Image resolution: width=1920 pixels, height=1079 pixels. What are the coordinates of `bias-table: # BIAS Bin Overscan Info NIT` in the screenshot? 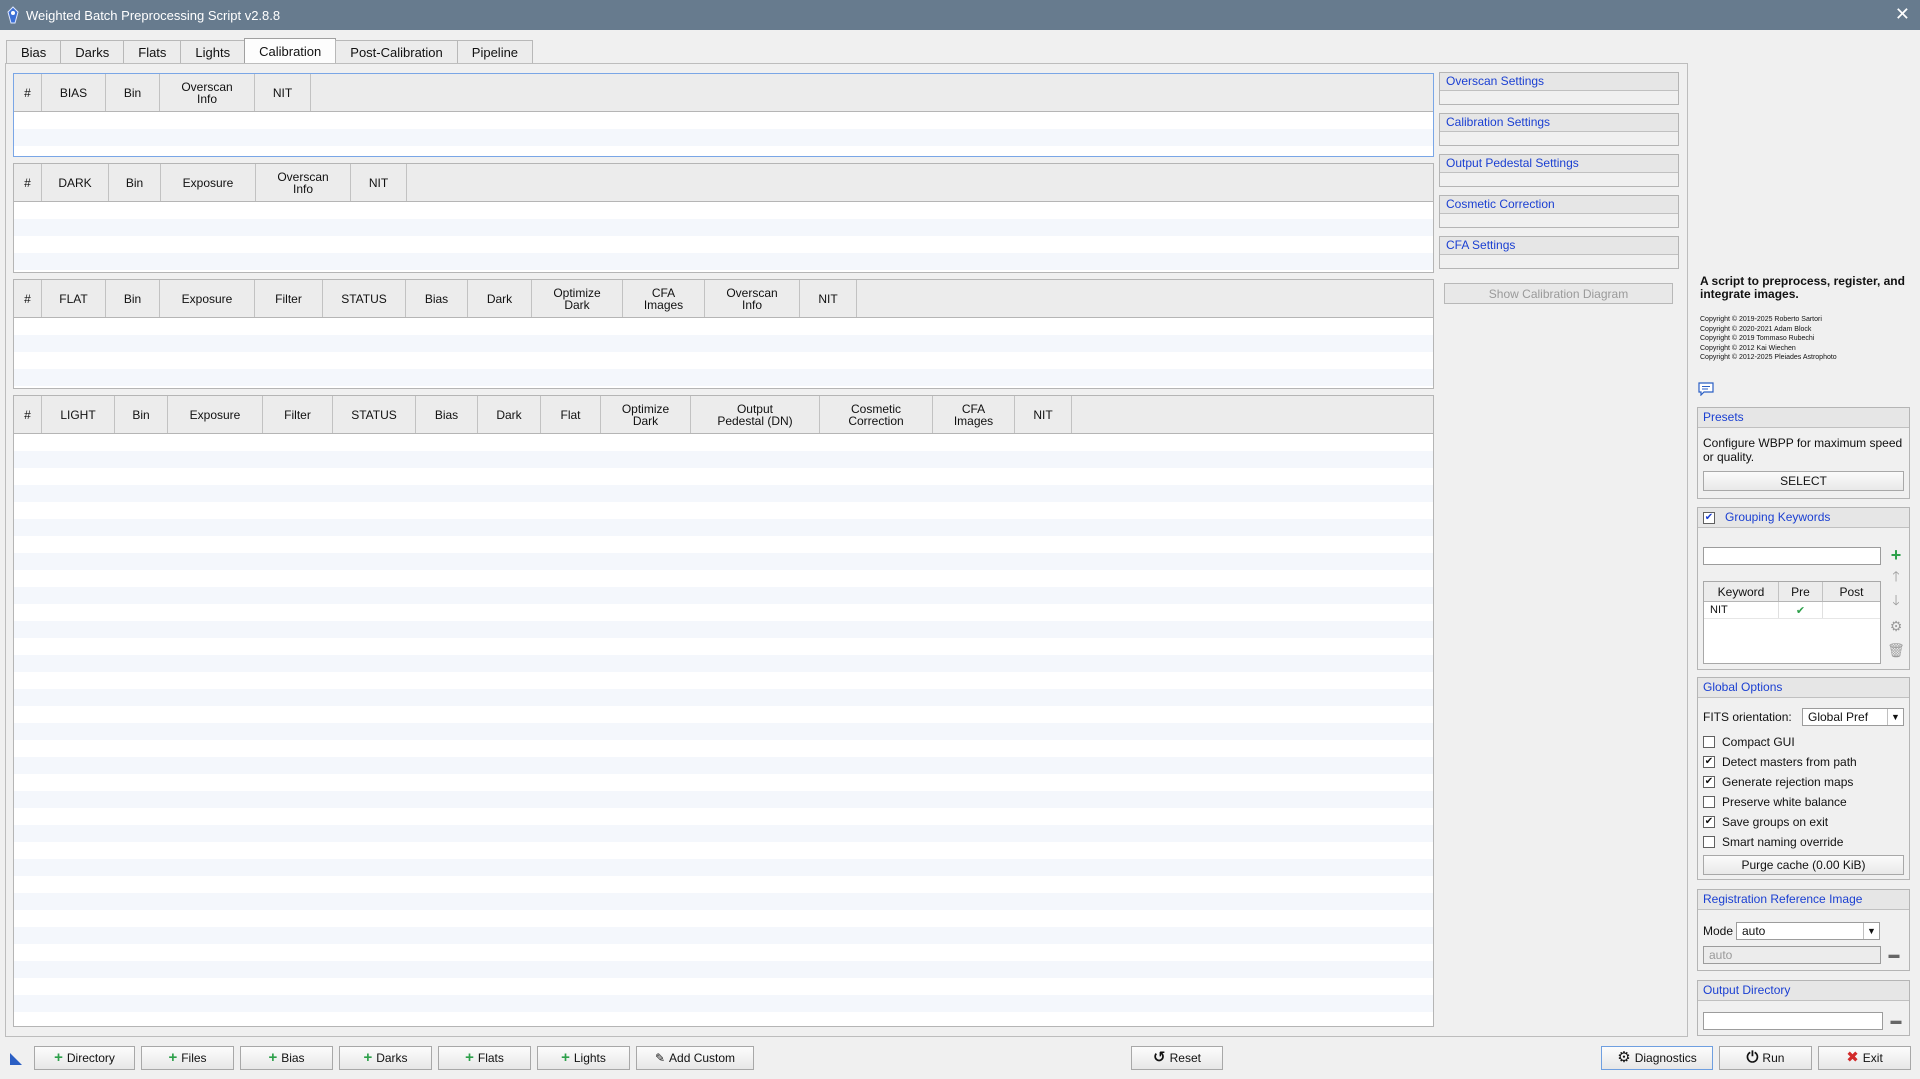 It's located at (723, 115).